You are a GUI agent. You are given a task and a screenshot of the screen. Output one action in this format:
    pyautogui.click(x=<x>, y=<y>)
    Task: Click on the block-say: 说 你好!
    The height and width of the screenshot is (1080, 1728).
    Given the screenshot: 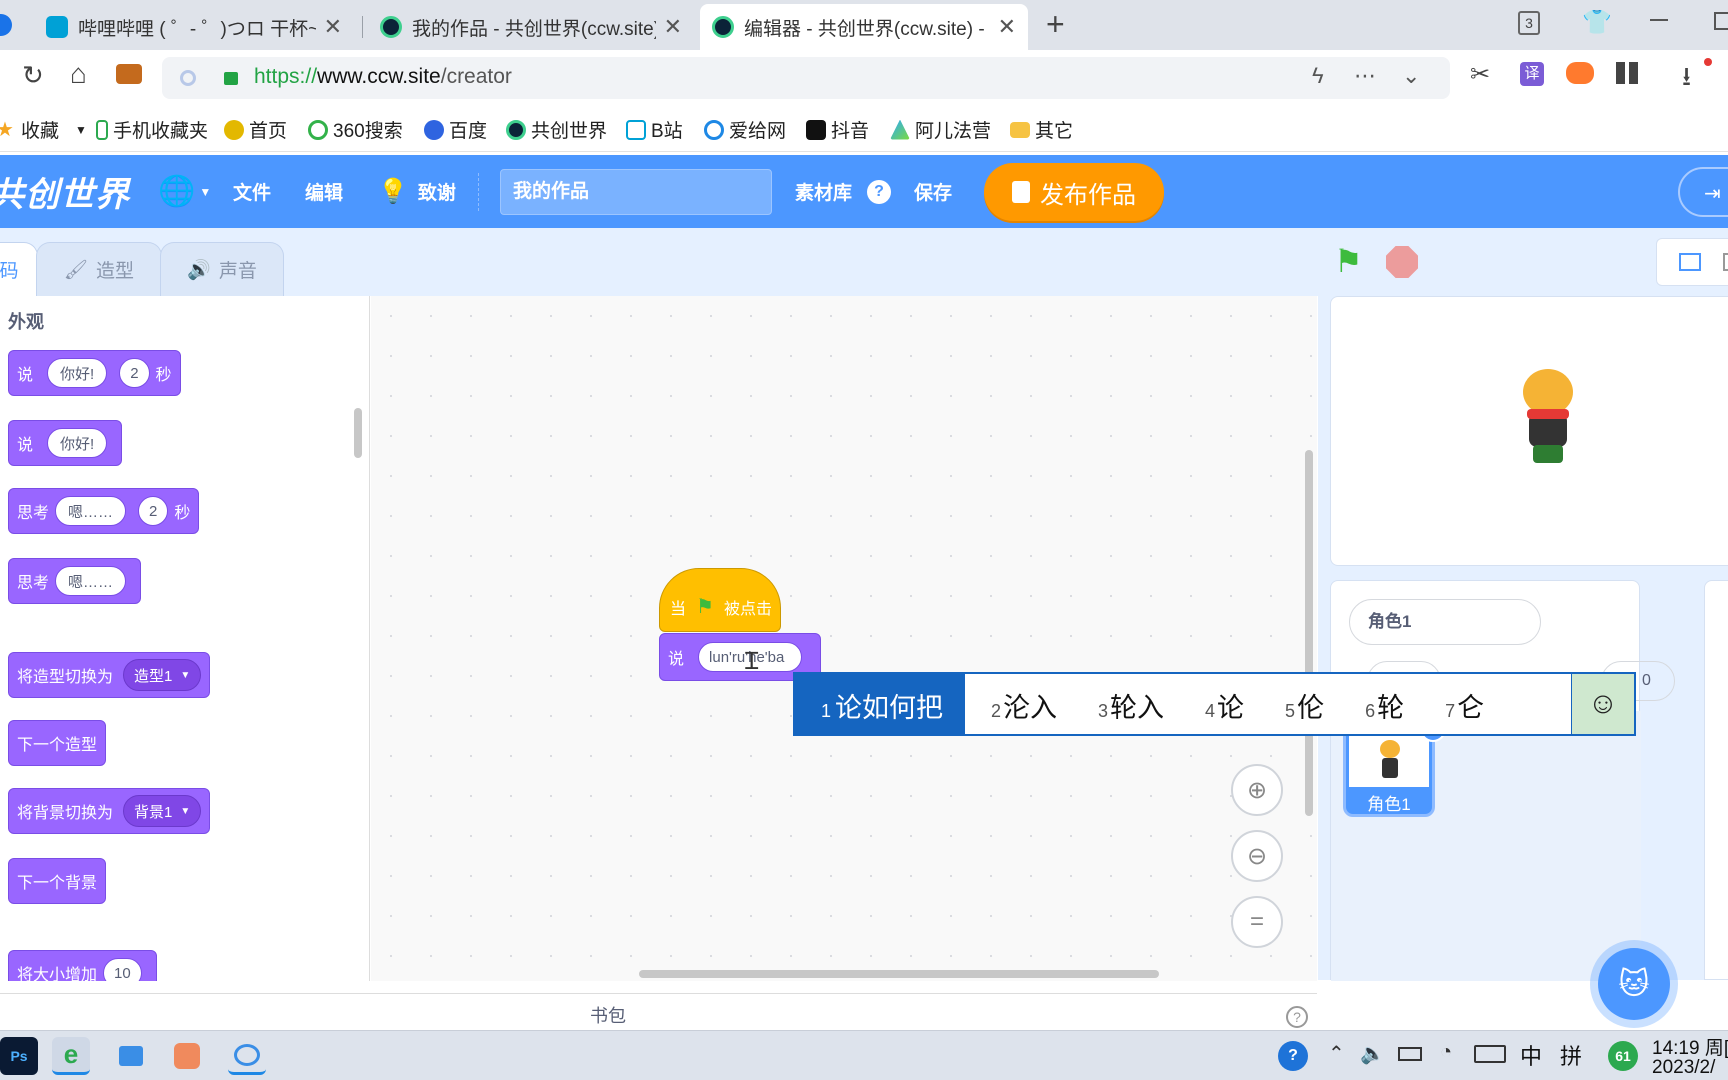 What is the action you would take?
    pyautogui.click(x=65, y=443)
    